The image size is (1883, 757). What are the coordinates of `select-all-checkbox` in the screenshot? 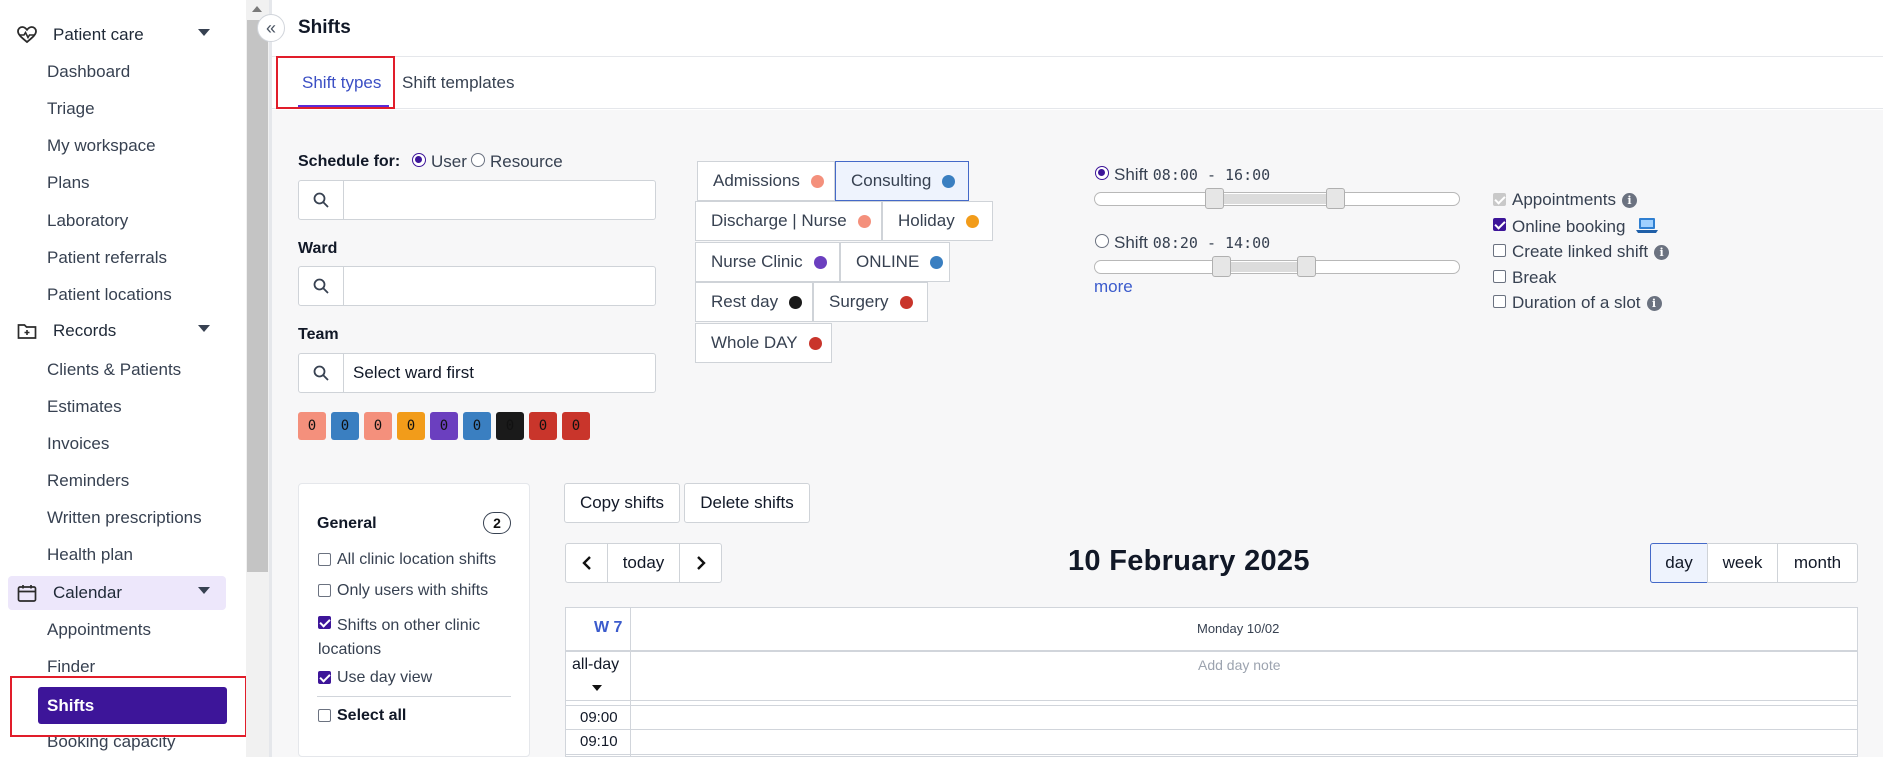 It's located at (324, 715).